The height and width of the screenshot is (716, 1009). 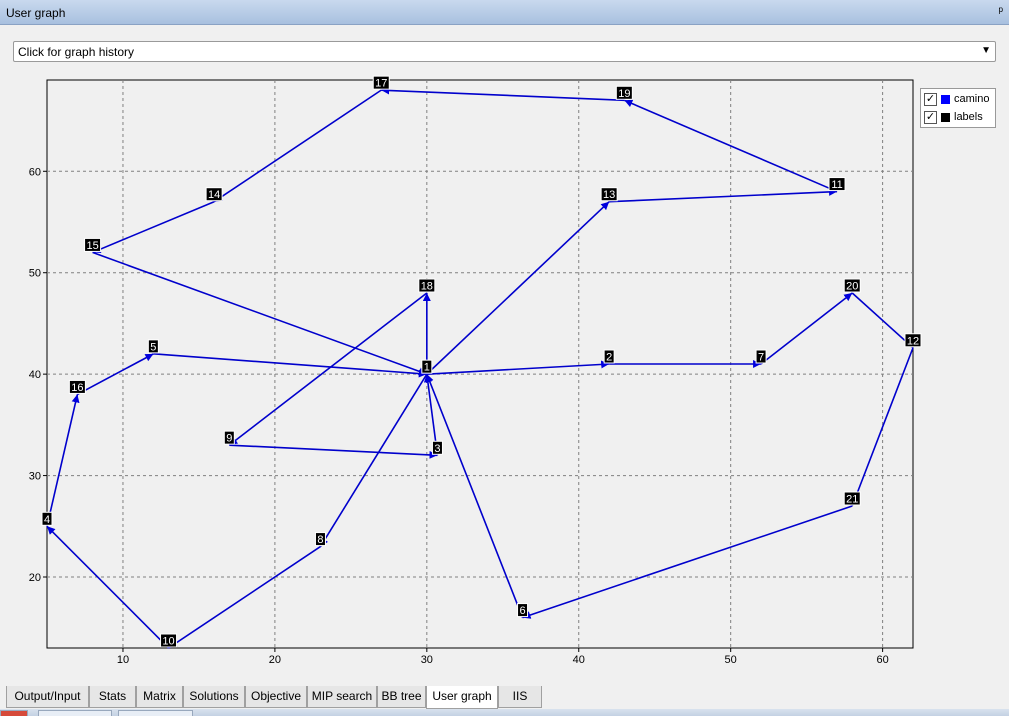 I want to click on graph-node: 4, so click(x=47, y=518).